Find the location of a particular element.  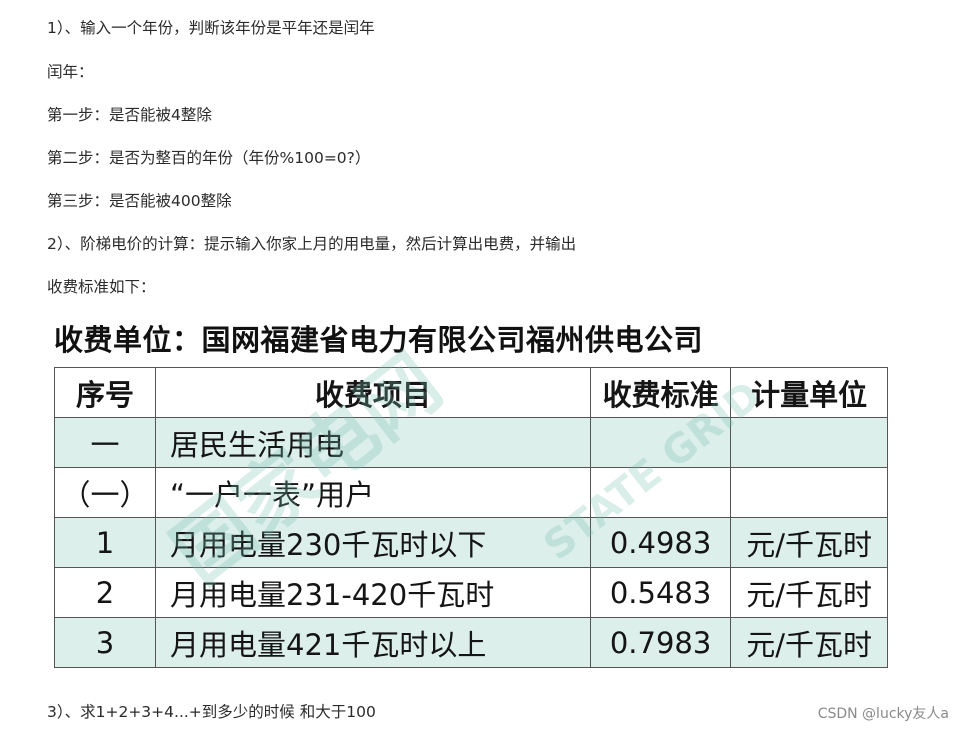

table-row: 3 月用电量421千瓦时以上 0.7983 元/千瓦时 is located at coordinates (470, 642).